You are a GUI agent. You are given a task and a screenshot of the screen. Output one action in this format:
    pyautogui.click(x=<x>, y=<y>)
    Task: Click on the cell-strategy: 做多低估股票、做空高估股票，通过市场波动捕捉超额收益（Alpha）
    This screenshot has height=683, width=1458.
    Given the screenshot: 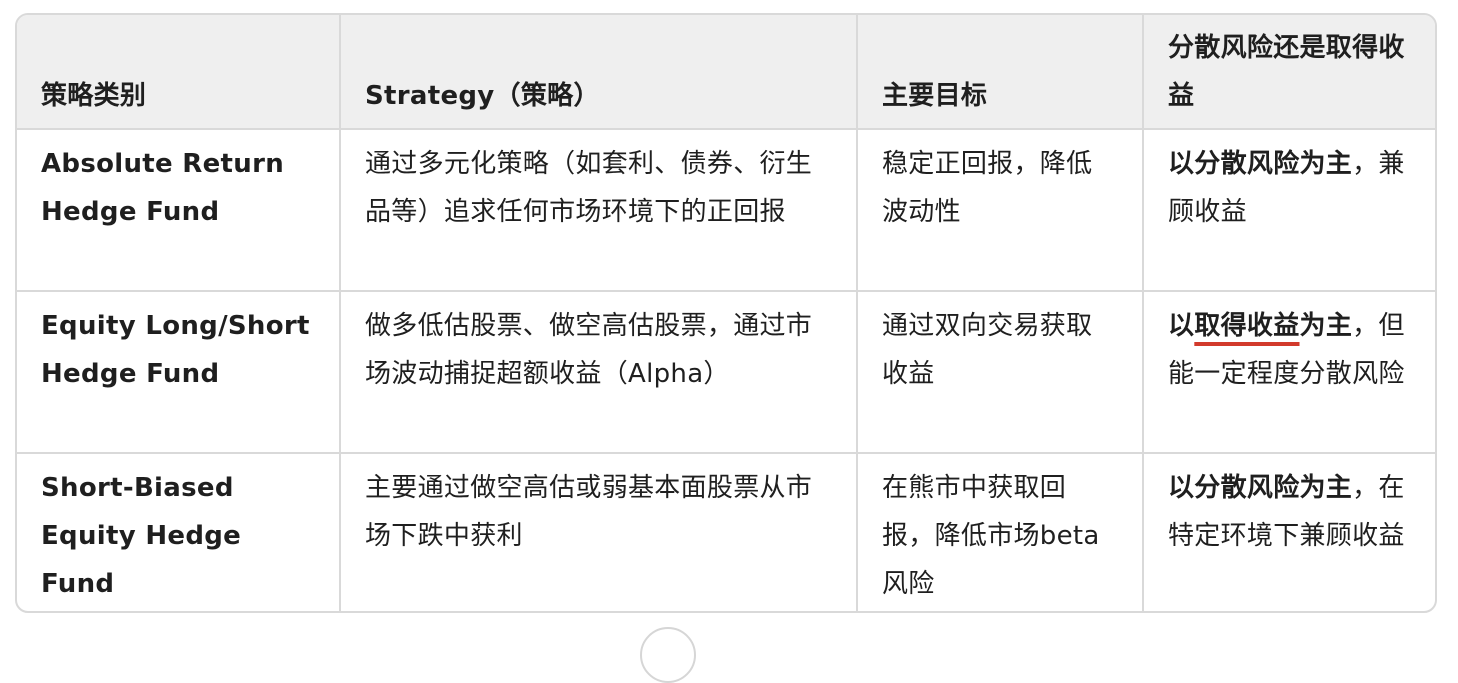 What is the action you would take?
    pyautogui.click(x=599, y=372)
    